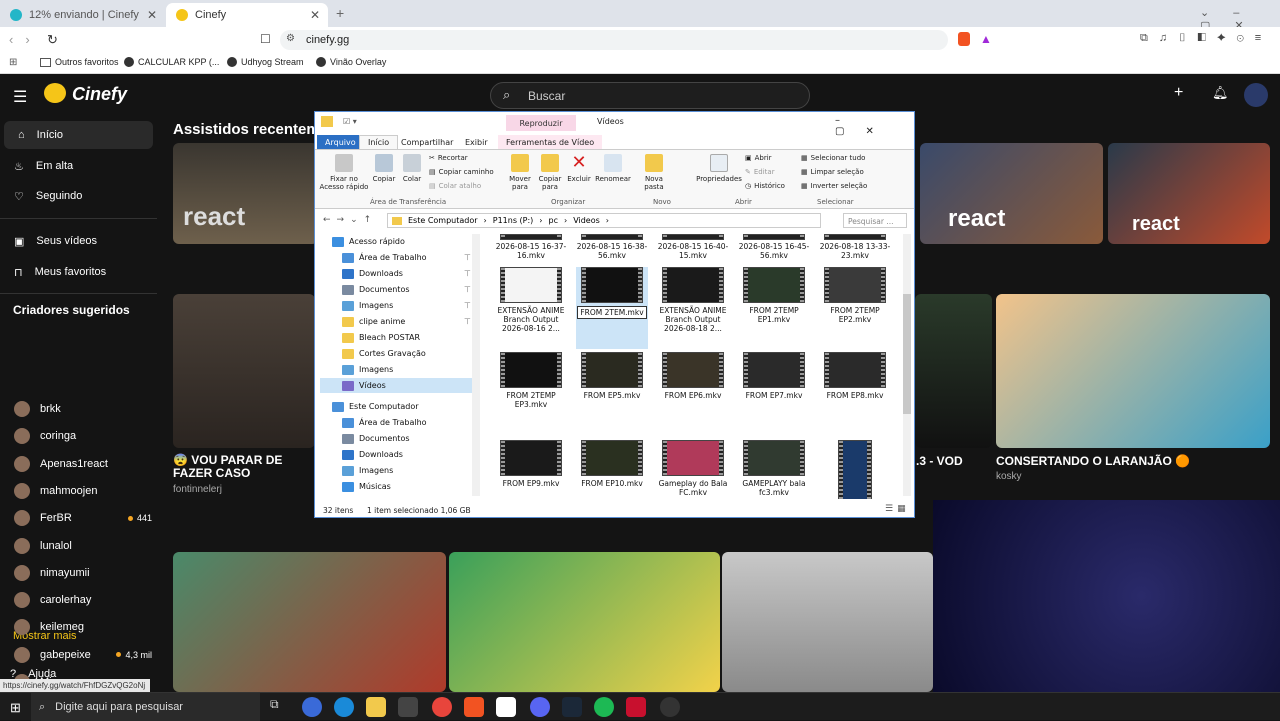  I want to click on file-item: 2026-08-18 13-33-23.mkv, so click(855, 247).